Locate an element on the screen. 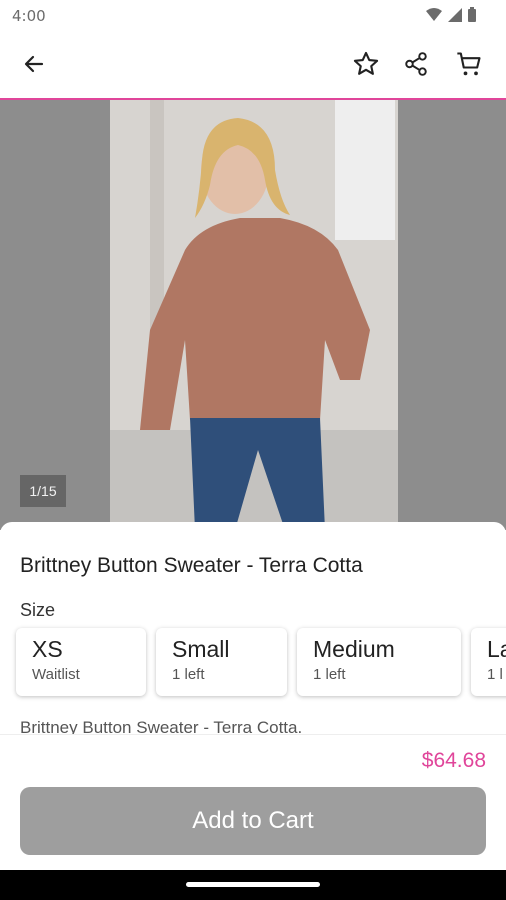 The width and height of the screenshot is (506, 900). size-name: Small is located at coordinates (201, 649).